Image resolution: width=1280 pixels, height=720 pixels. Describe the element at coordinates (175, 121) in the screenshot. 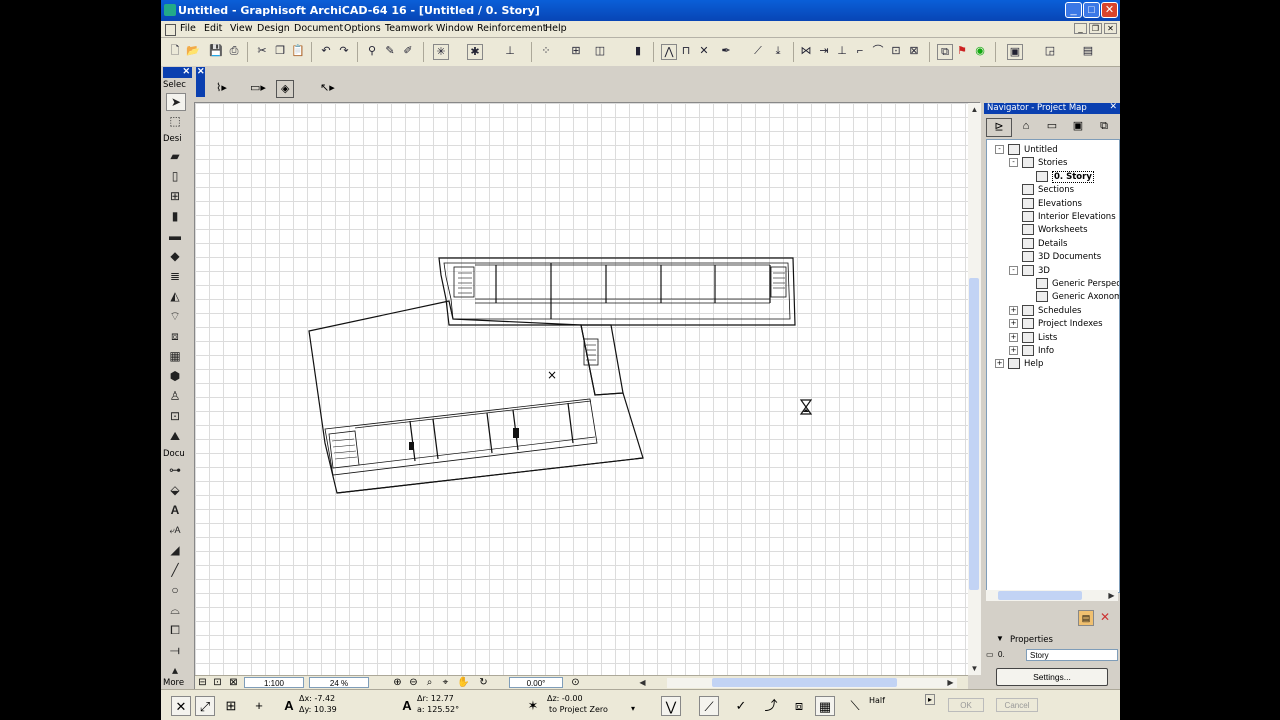

I see `marquee-tool-icon: ⬚` at that location.